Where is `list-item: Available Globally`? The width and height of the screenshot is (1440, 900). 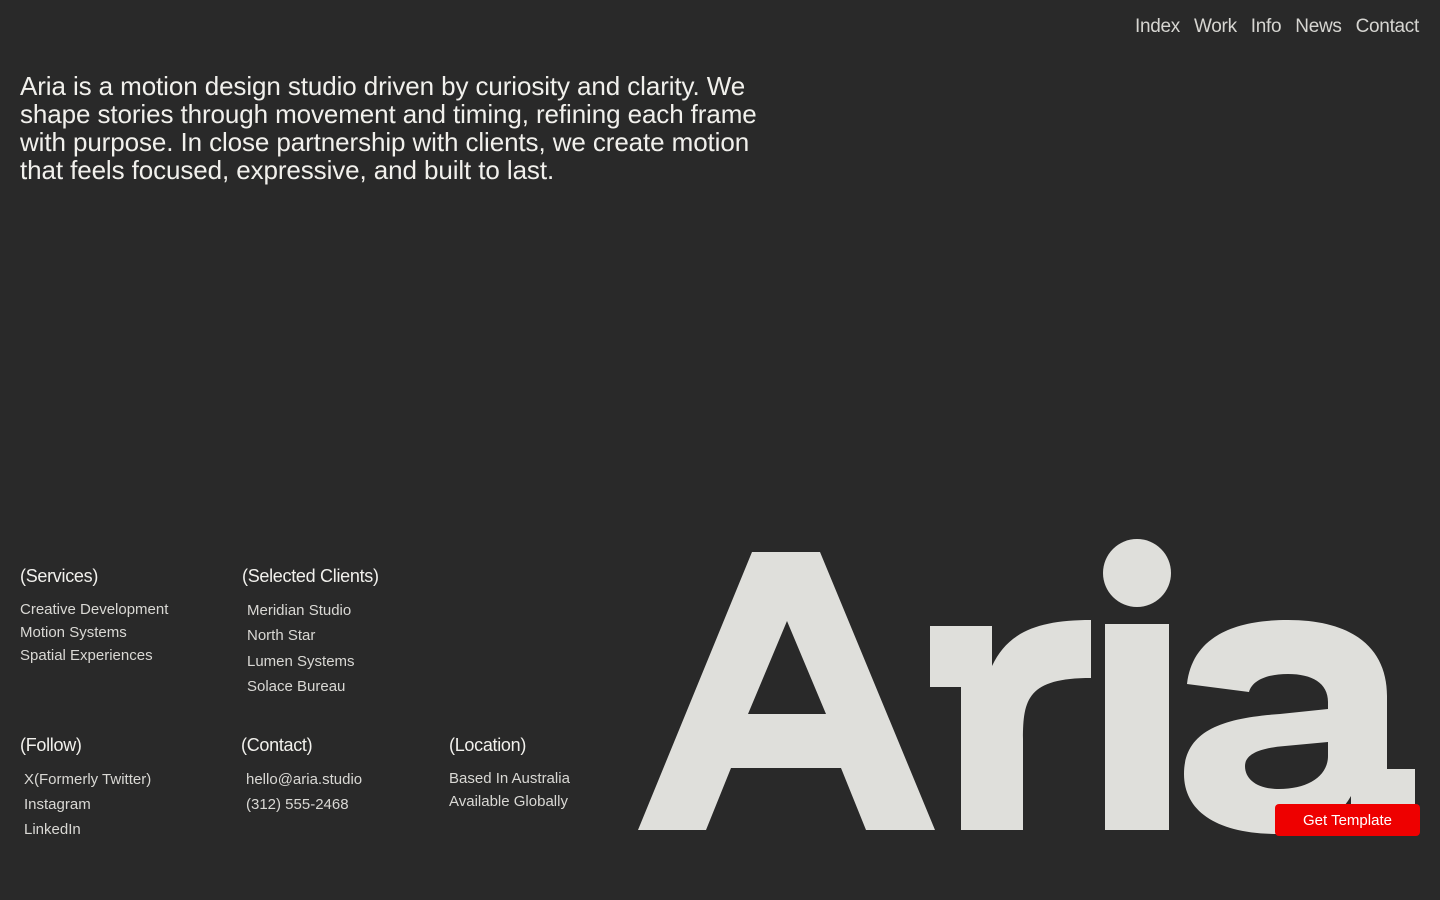
list-item: Available Globally is located at coordinates (508, 801).